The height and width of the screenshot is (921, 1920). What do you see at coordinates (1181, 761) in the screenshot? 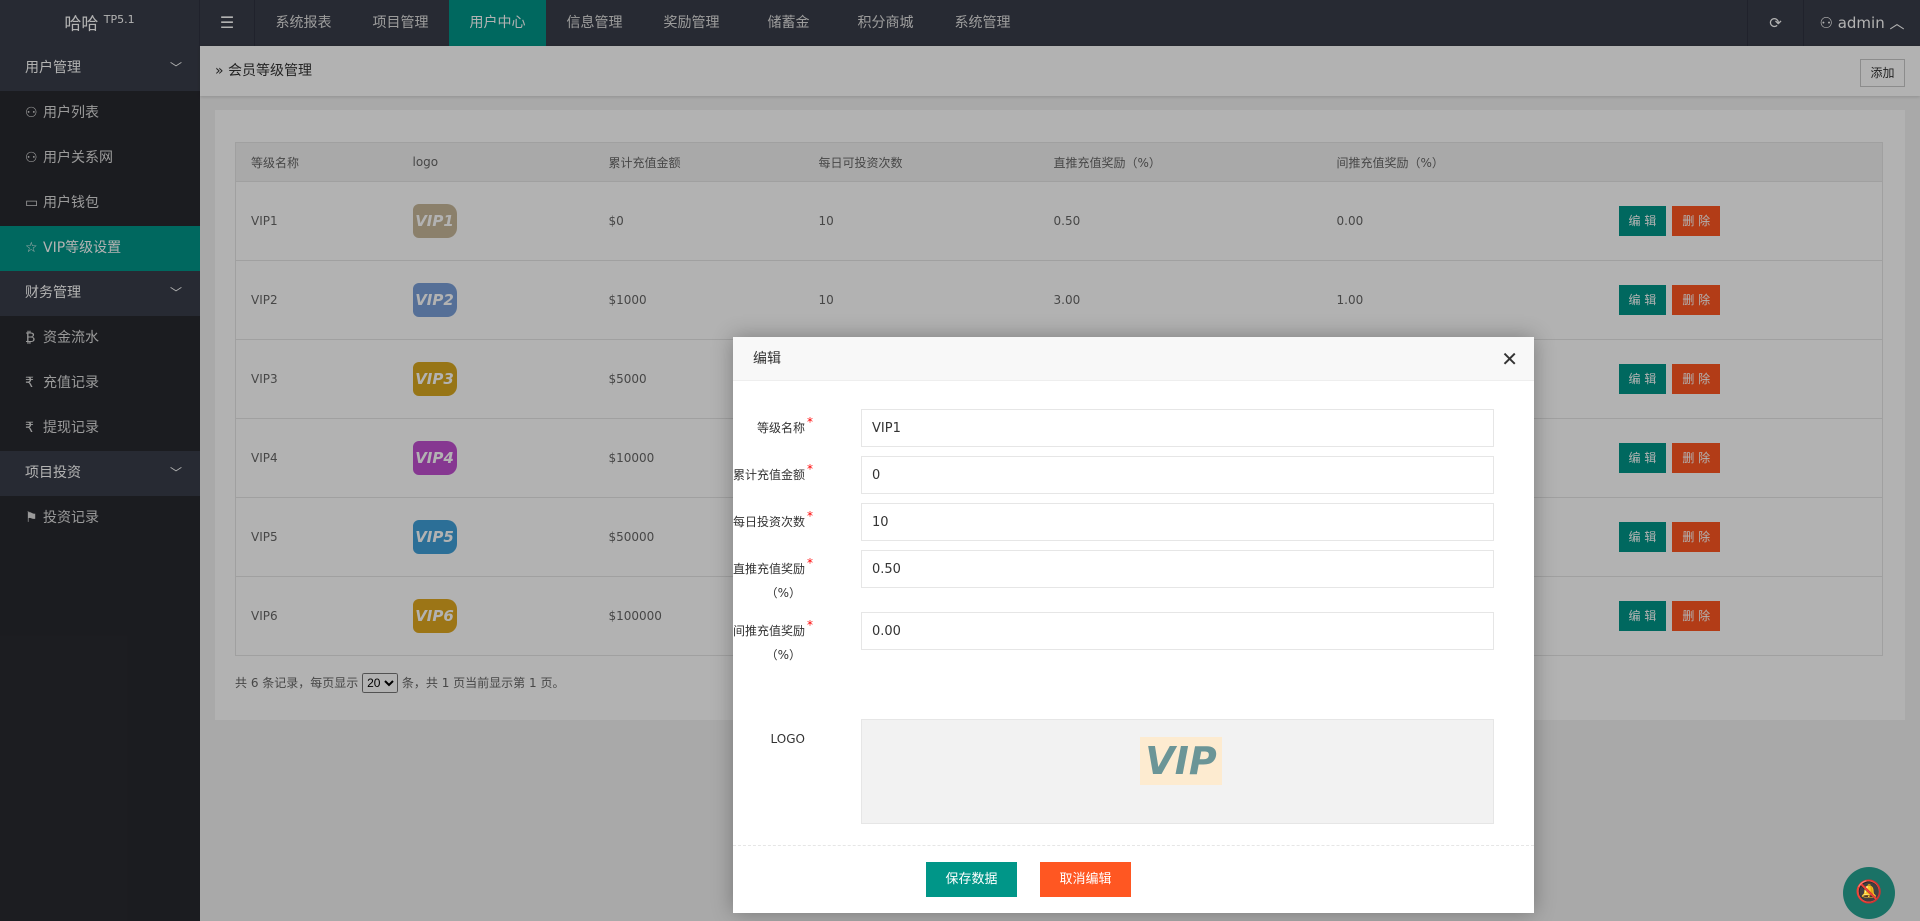
I see `logo-preview: VIP` at bounding box center [1181, 761].